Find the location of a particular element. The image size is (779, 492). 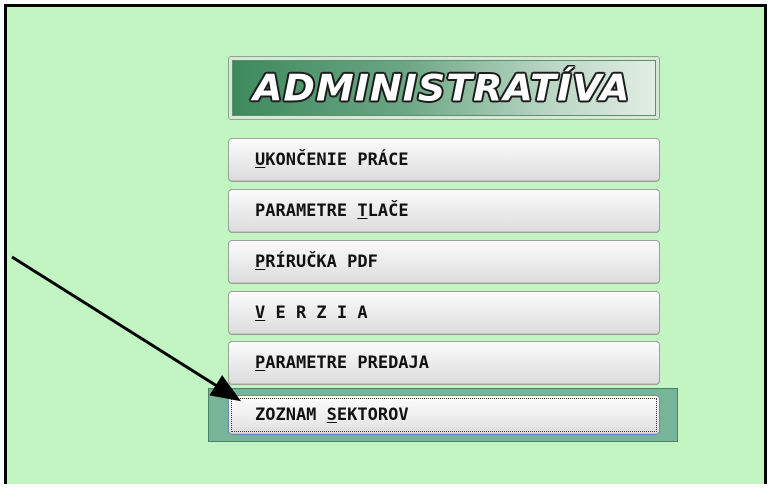

menu-item-parametre-predaja: PARAMETRE PREDAJA is located at coordinates (444, 363).